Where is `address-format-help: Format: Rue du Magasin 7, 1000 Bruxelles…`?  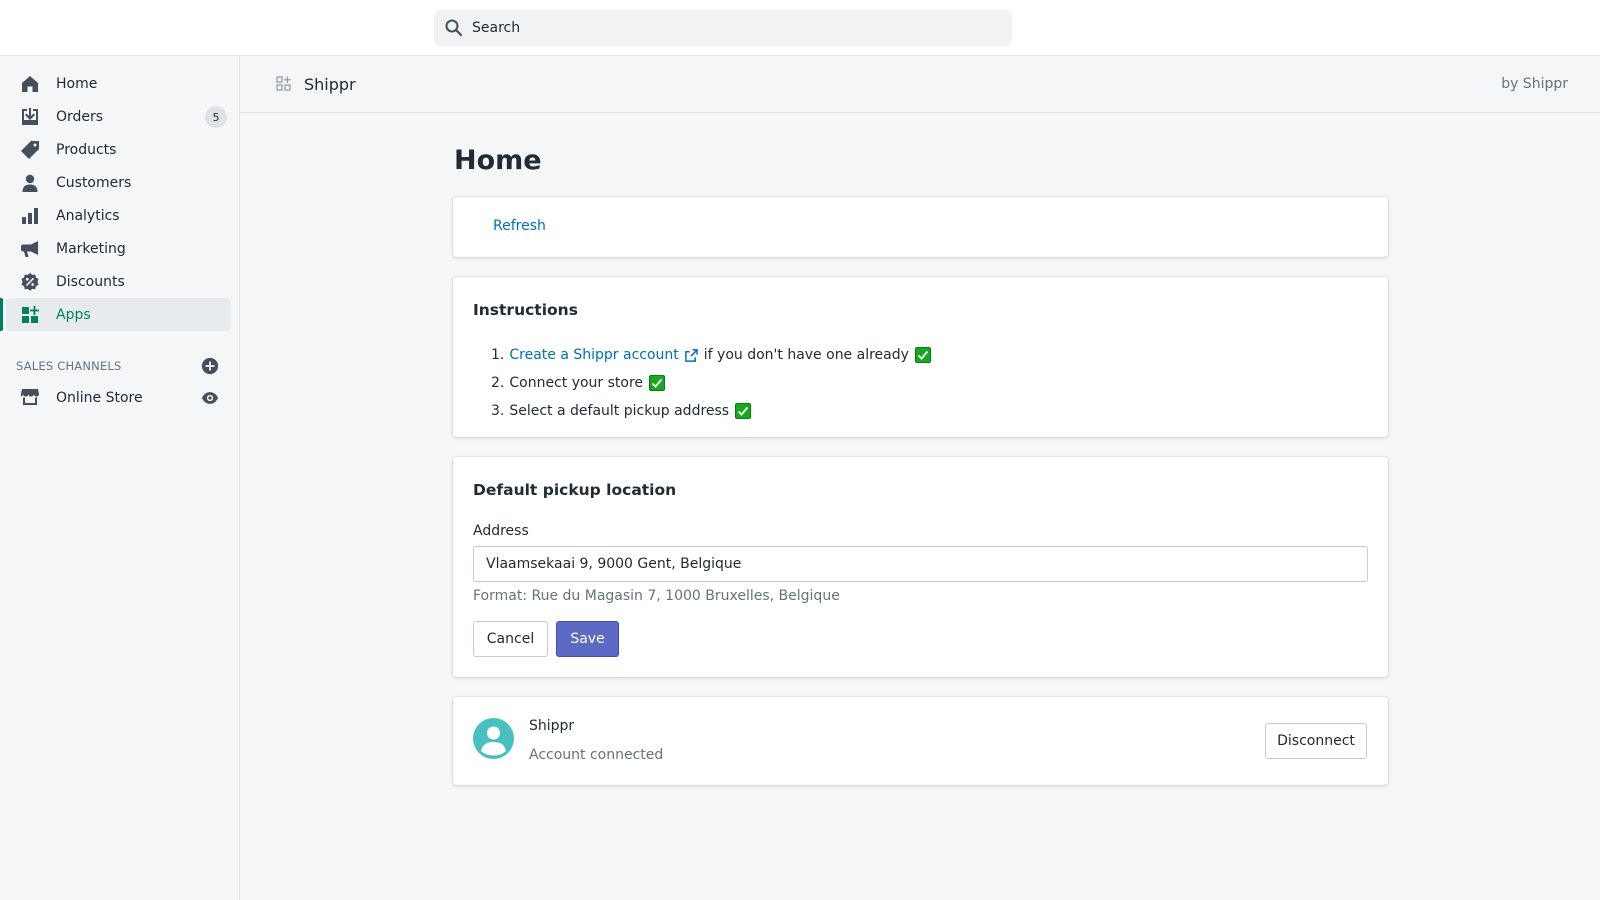 address-format-help: Format: Rue du Magasin 7, 1000 Bruxelles… is located at coordinates (656, 596).